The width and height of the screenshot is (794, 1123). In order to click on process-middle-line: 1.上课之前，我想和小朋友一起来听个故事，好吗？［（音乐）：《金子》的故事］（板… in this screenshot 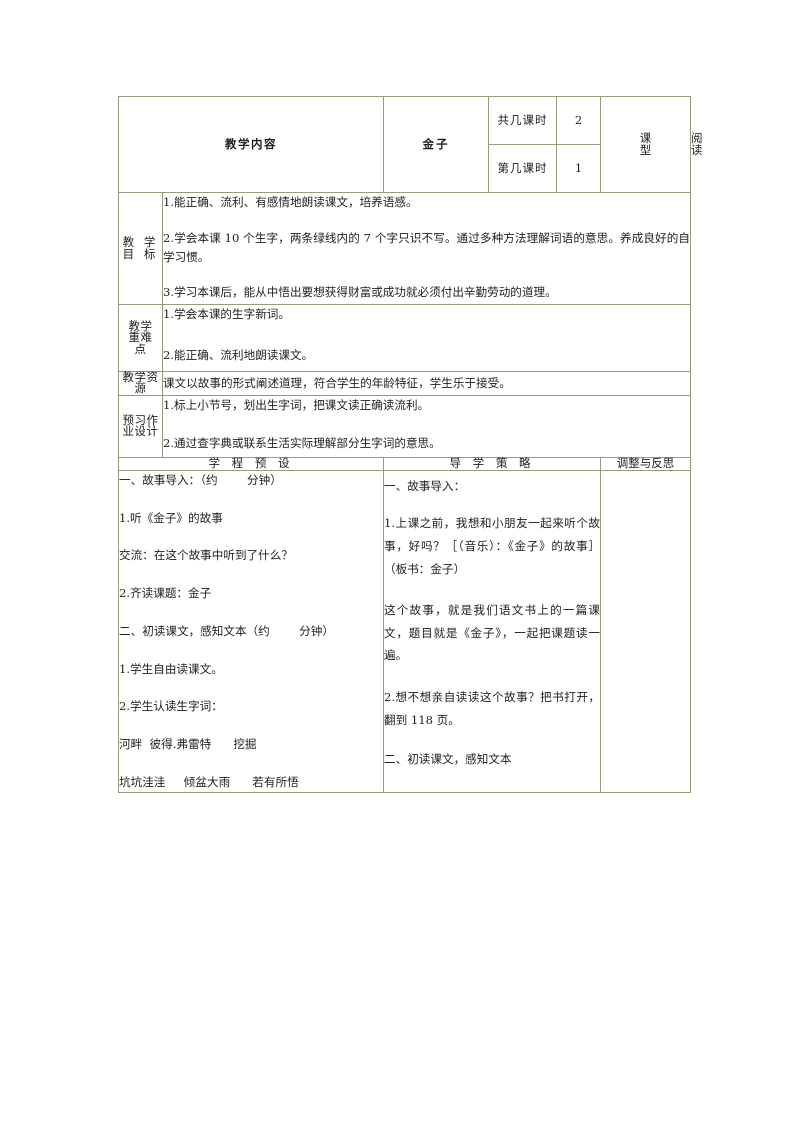, I will do `click(492, 546)`.